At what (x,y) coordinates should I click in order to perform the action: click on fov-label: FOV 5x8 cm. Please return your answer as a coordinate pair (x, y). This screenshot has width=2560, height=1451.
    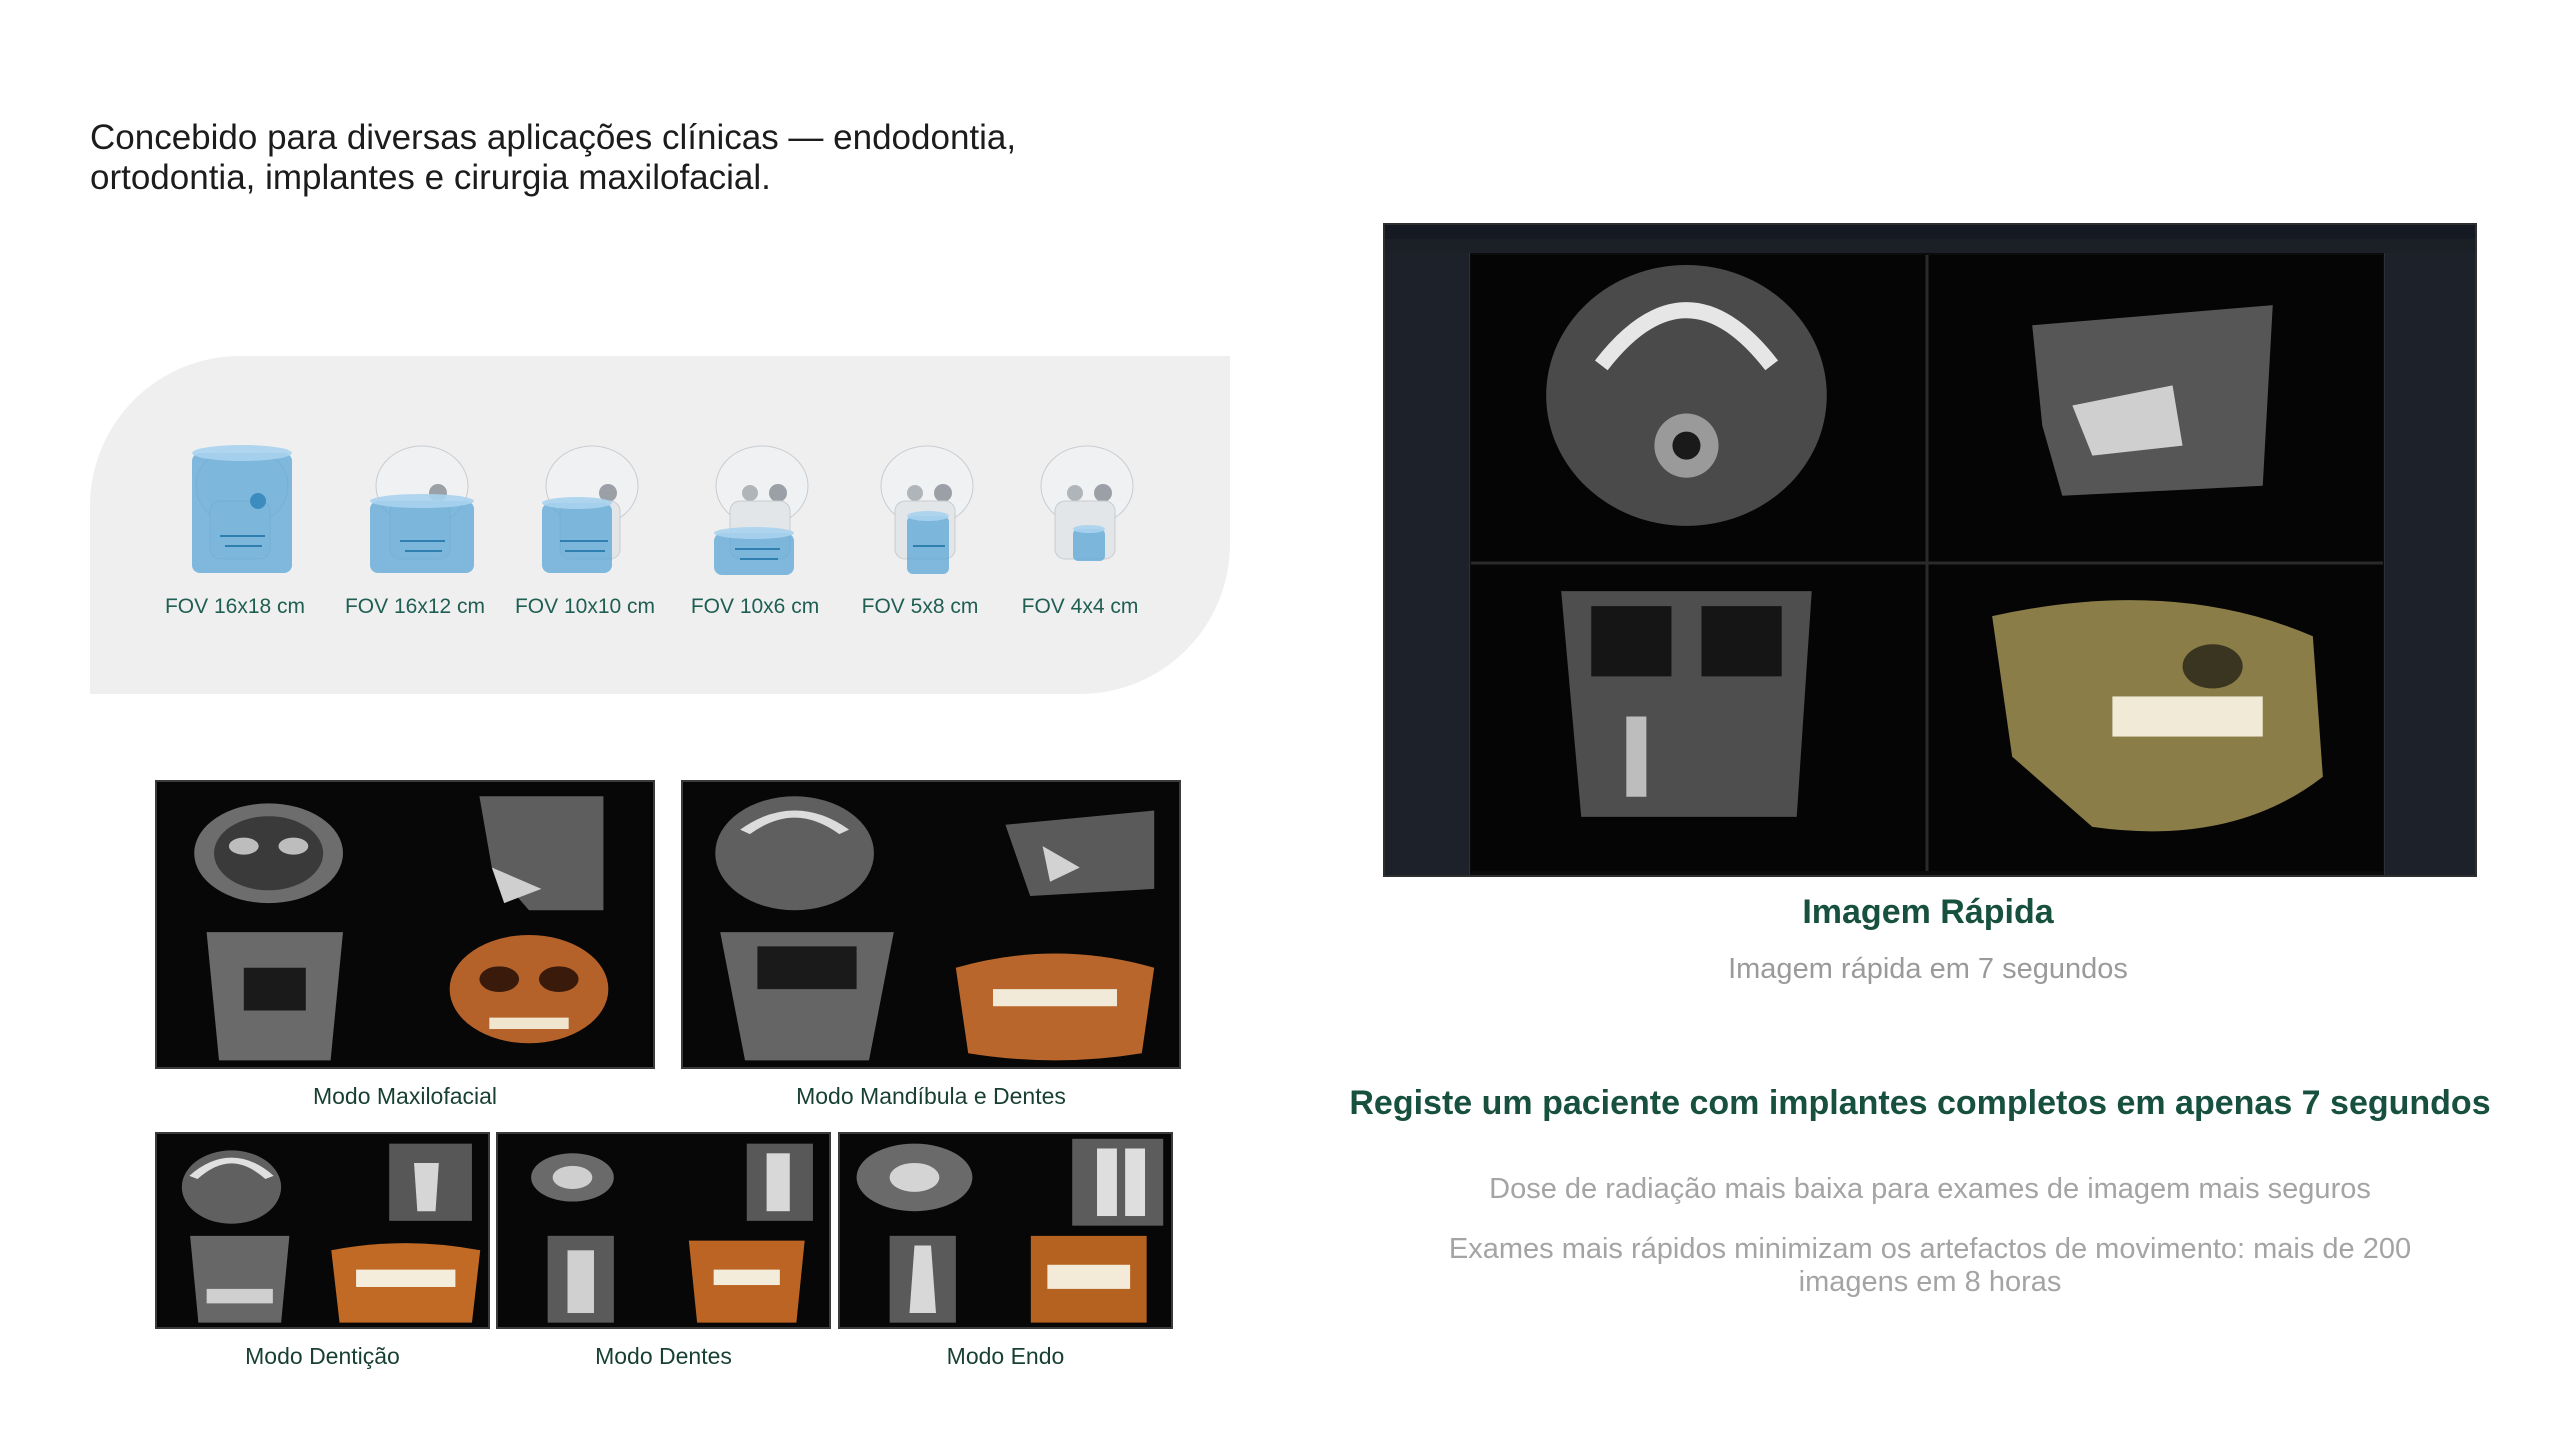
    Looking at the image, I should click on (920, 606).